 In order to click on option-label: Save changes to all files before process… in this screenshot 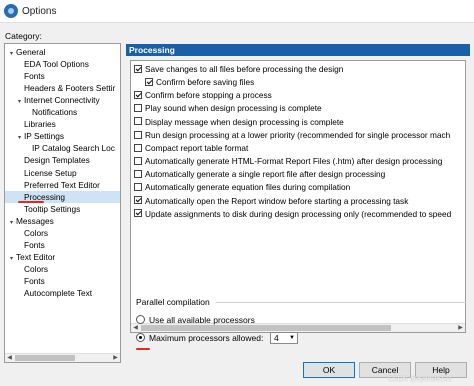, I will do `click(244, 69)`.